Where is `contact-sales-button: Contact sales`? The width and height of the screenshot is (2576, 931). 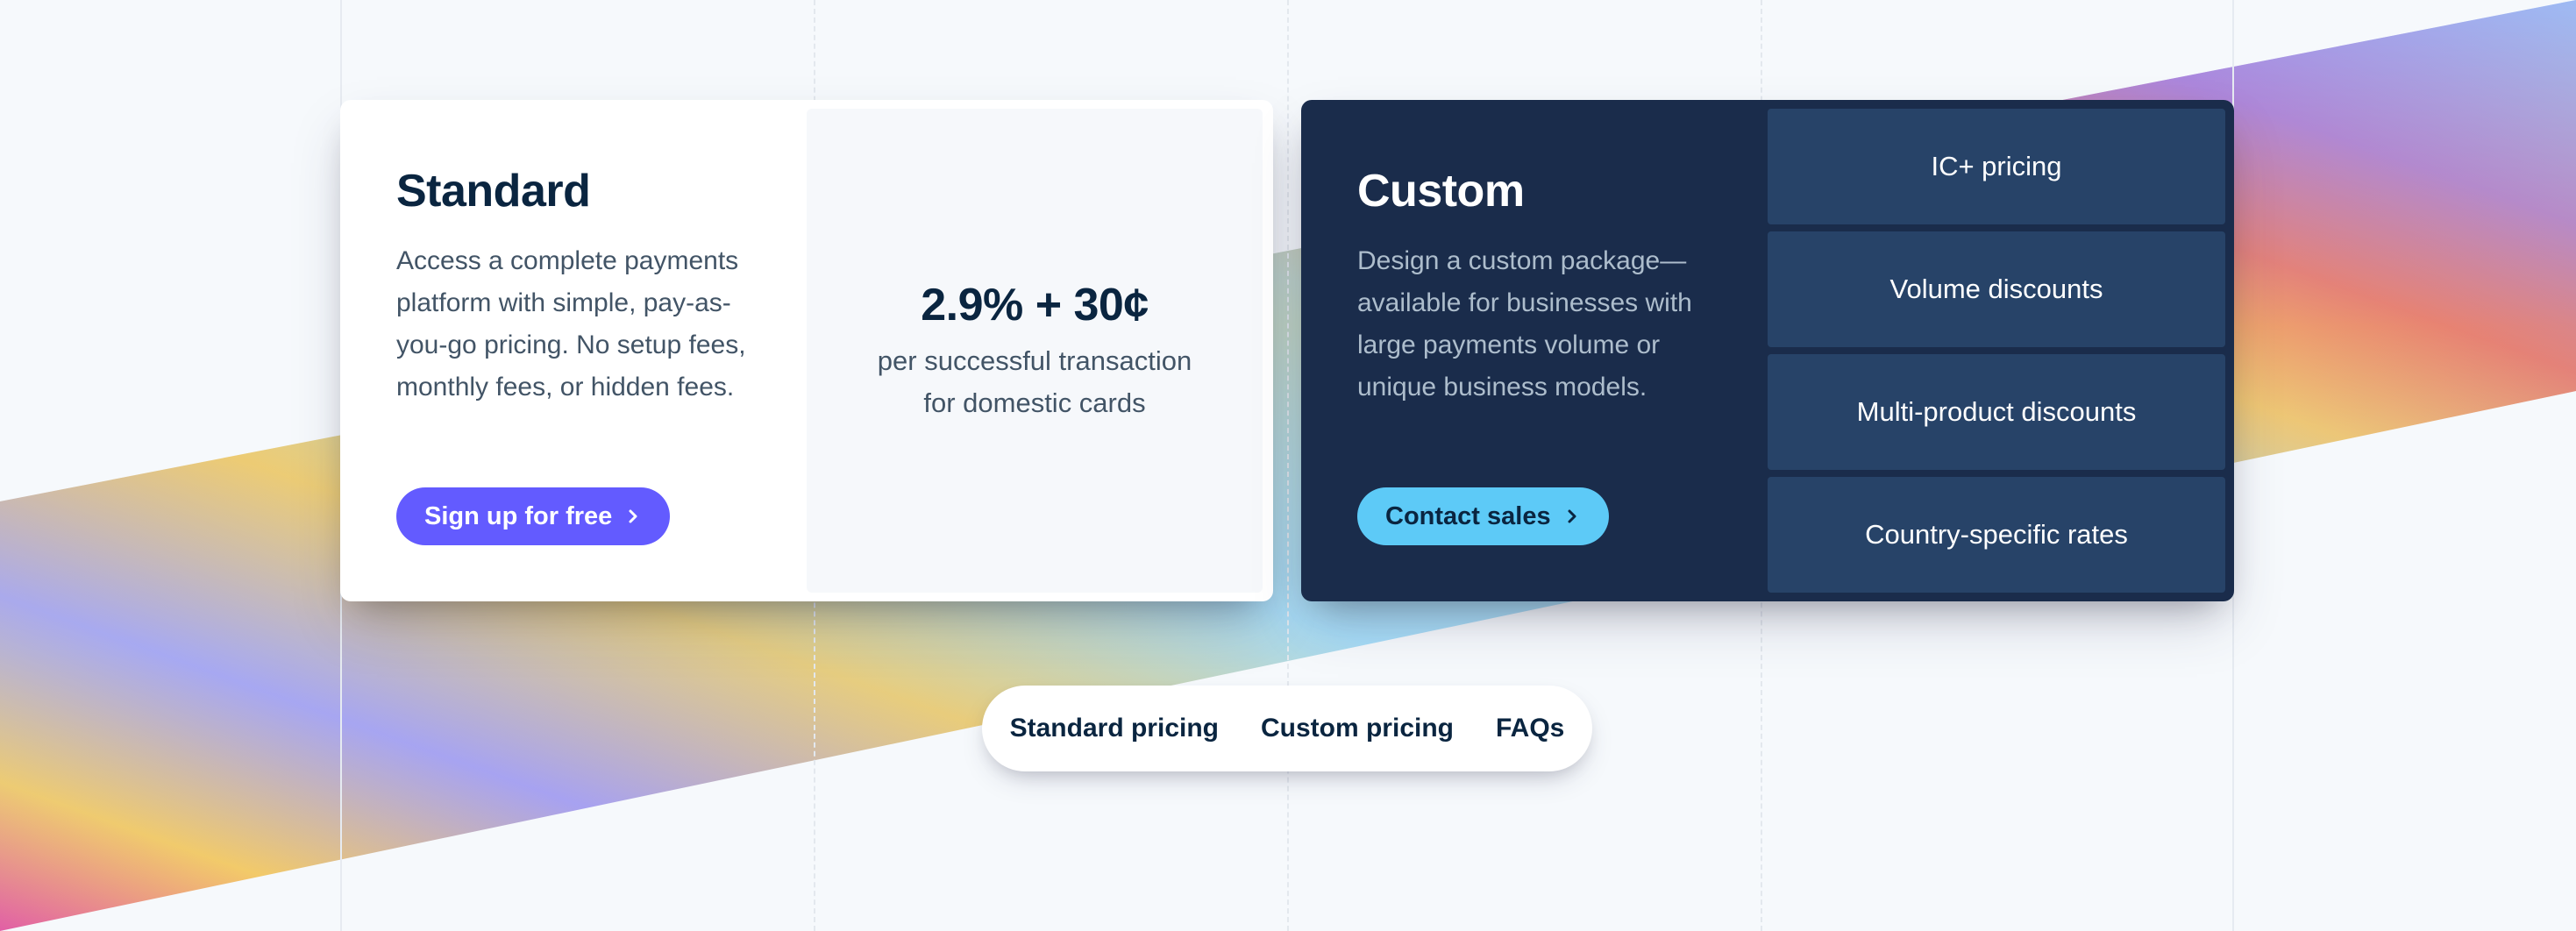 contact-sales-button: Contact sales is located at coordinates (1483, 516).